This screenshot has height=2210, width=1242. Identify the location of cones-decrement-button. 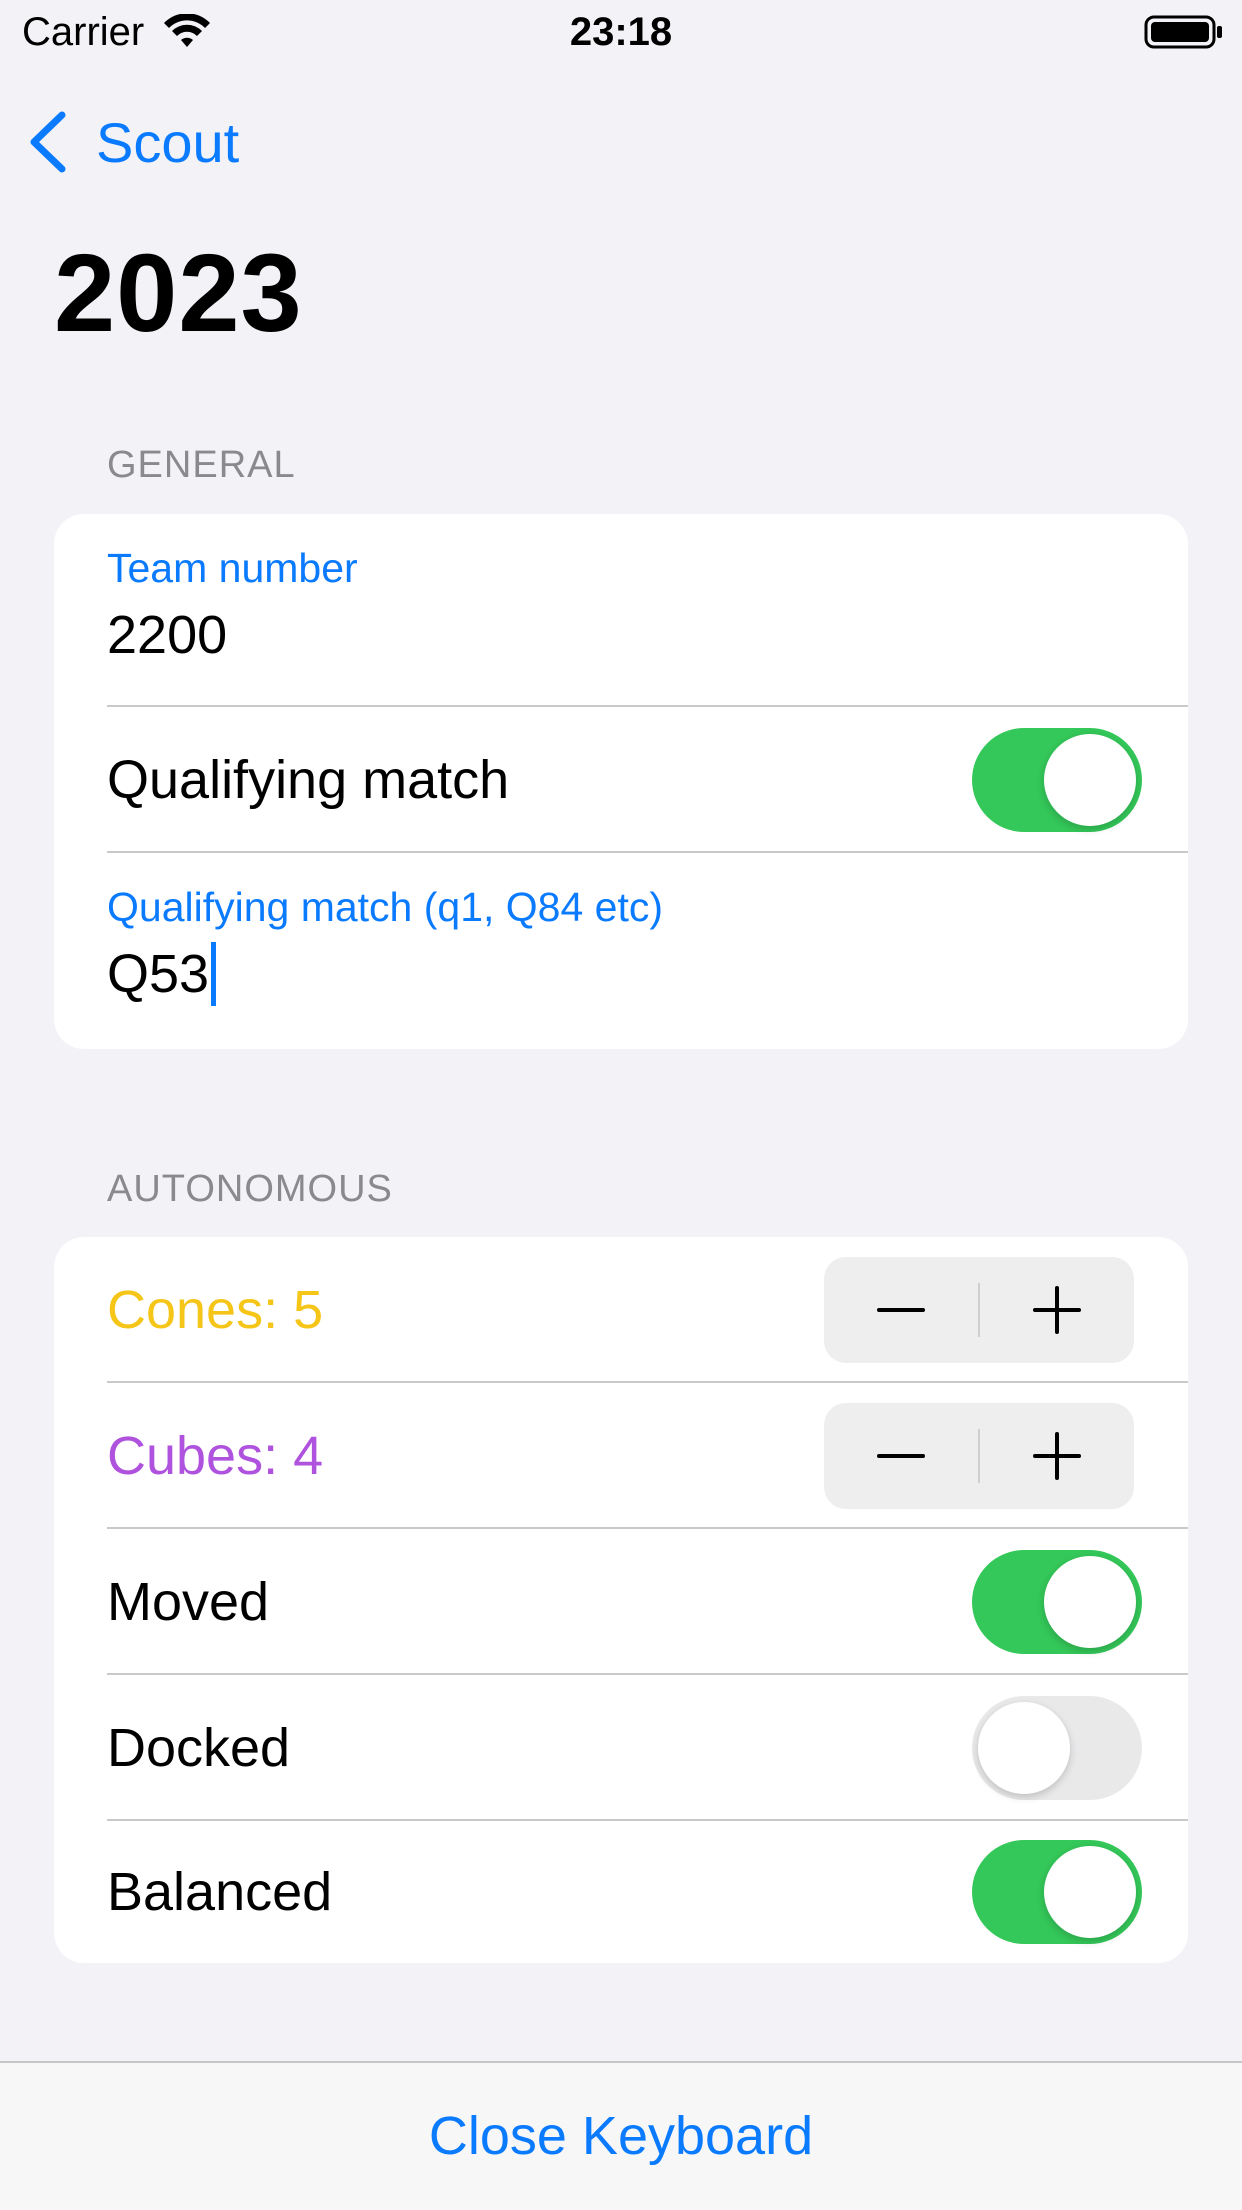
(901, 1310).